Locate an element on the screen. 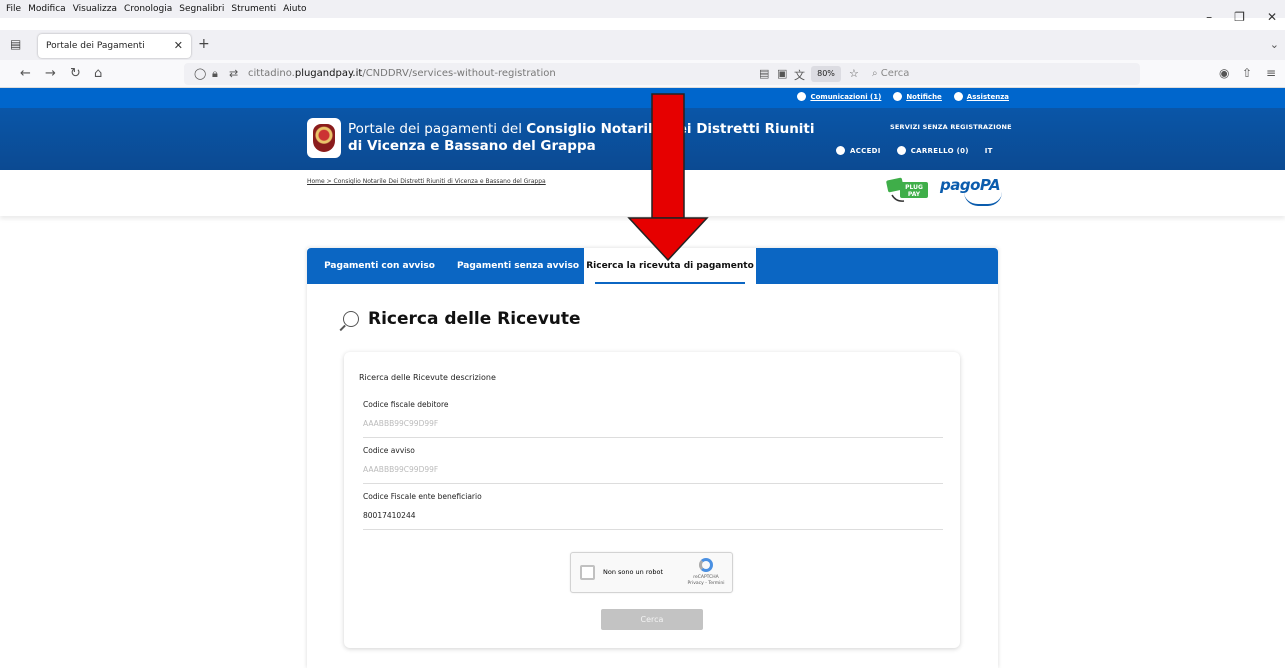 Image resolution: width=1285 pixels, height=668 pixels. debtor-tax-code-label: Codice fiscale debitore is located at coordinates (406, 404).